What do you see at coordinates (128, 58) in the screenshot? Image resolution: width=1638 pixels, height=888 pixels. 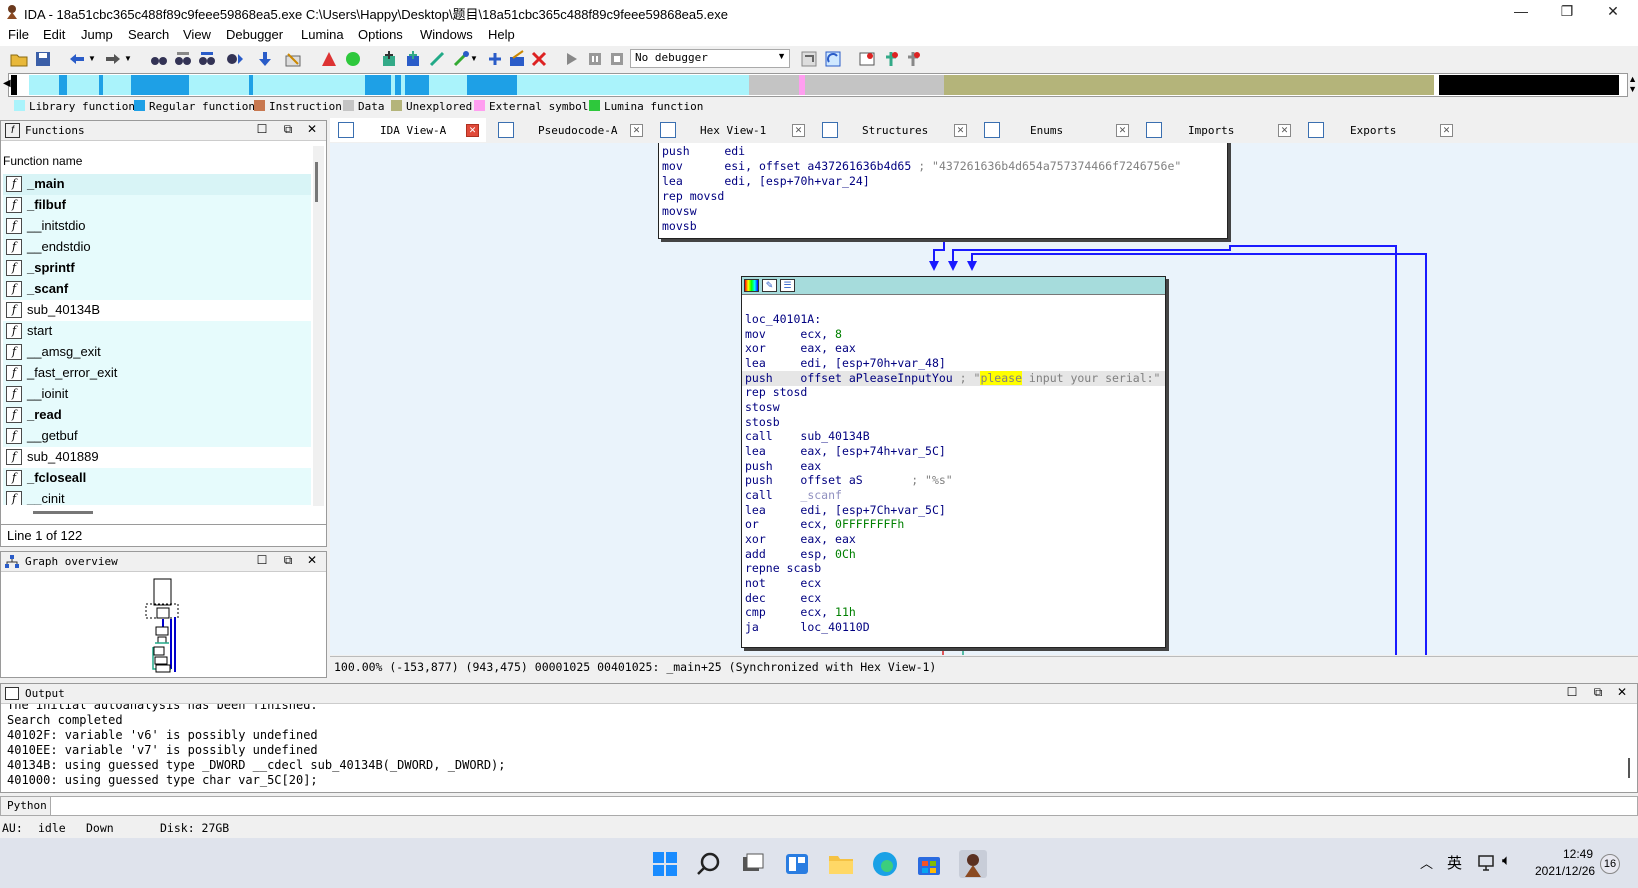 I see `forward-dropdown-icon: ▼` at bounding box center [128, 58].